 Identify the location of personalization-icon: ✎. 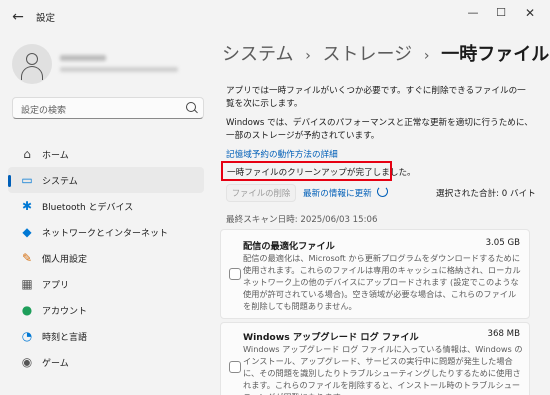
(27, 258).